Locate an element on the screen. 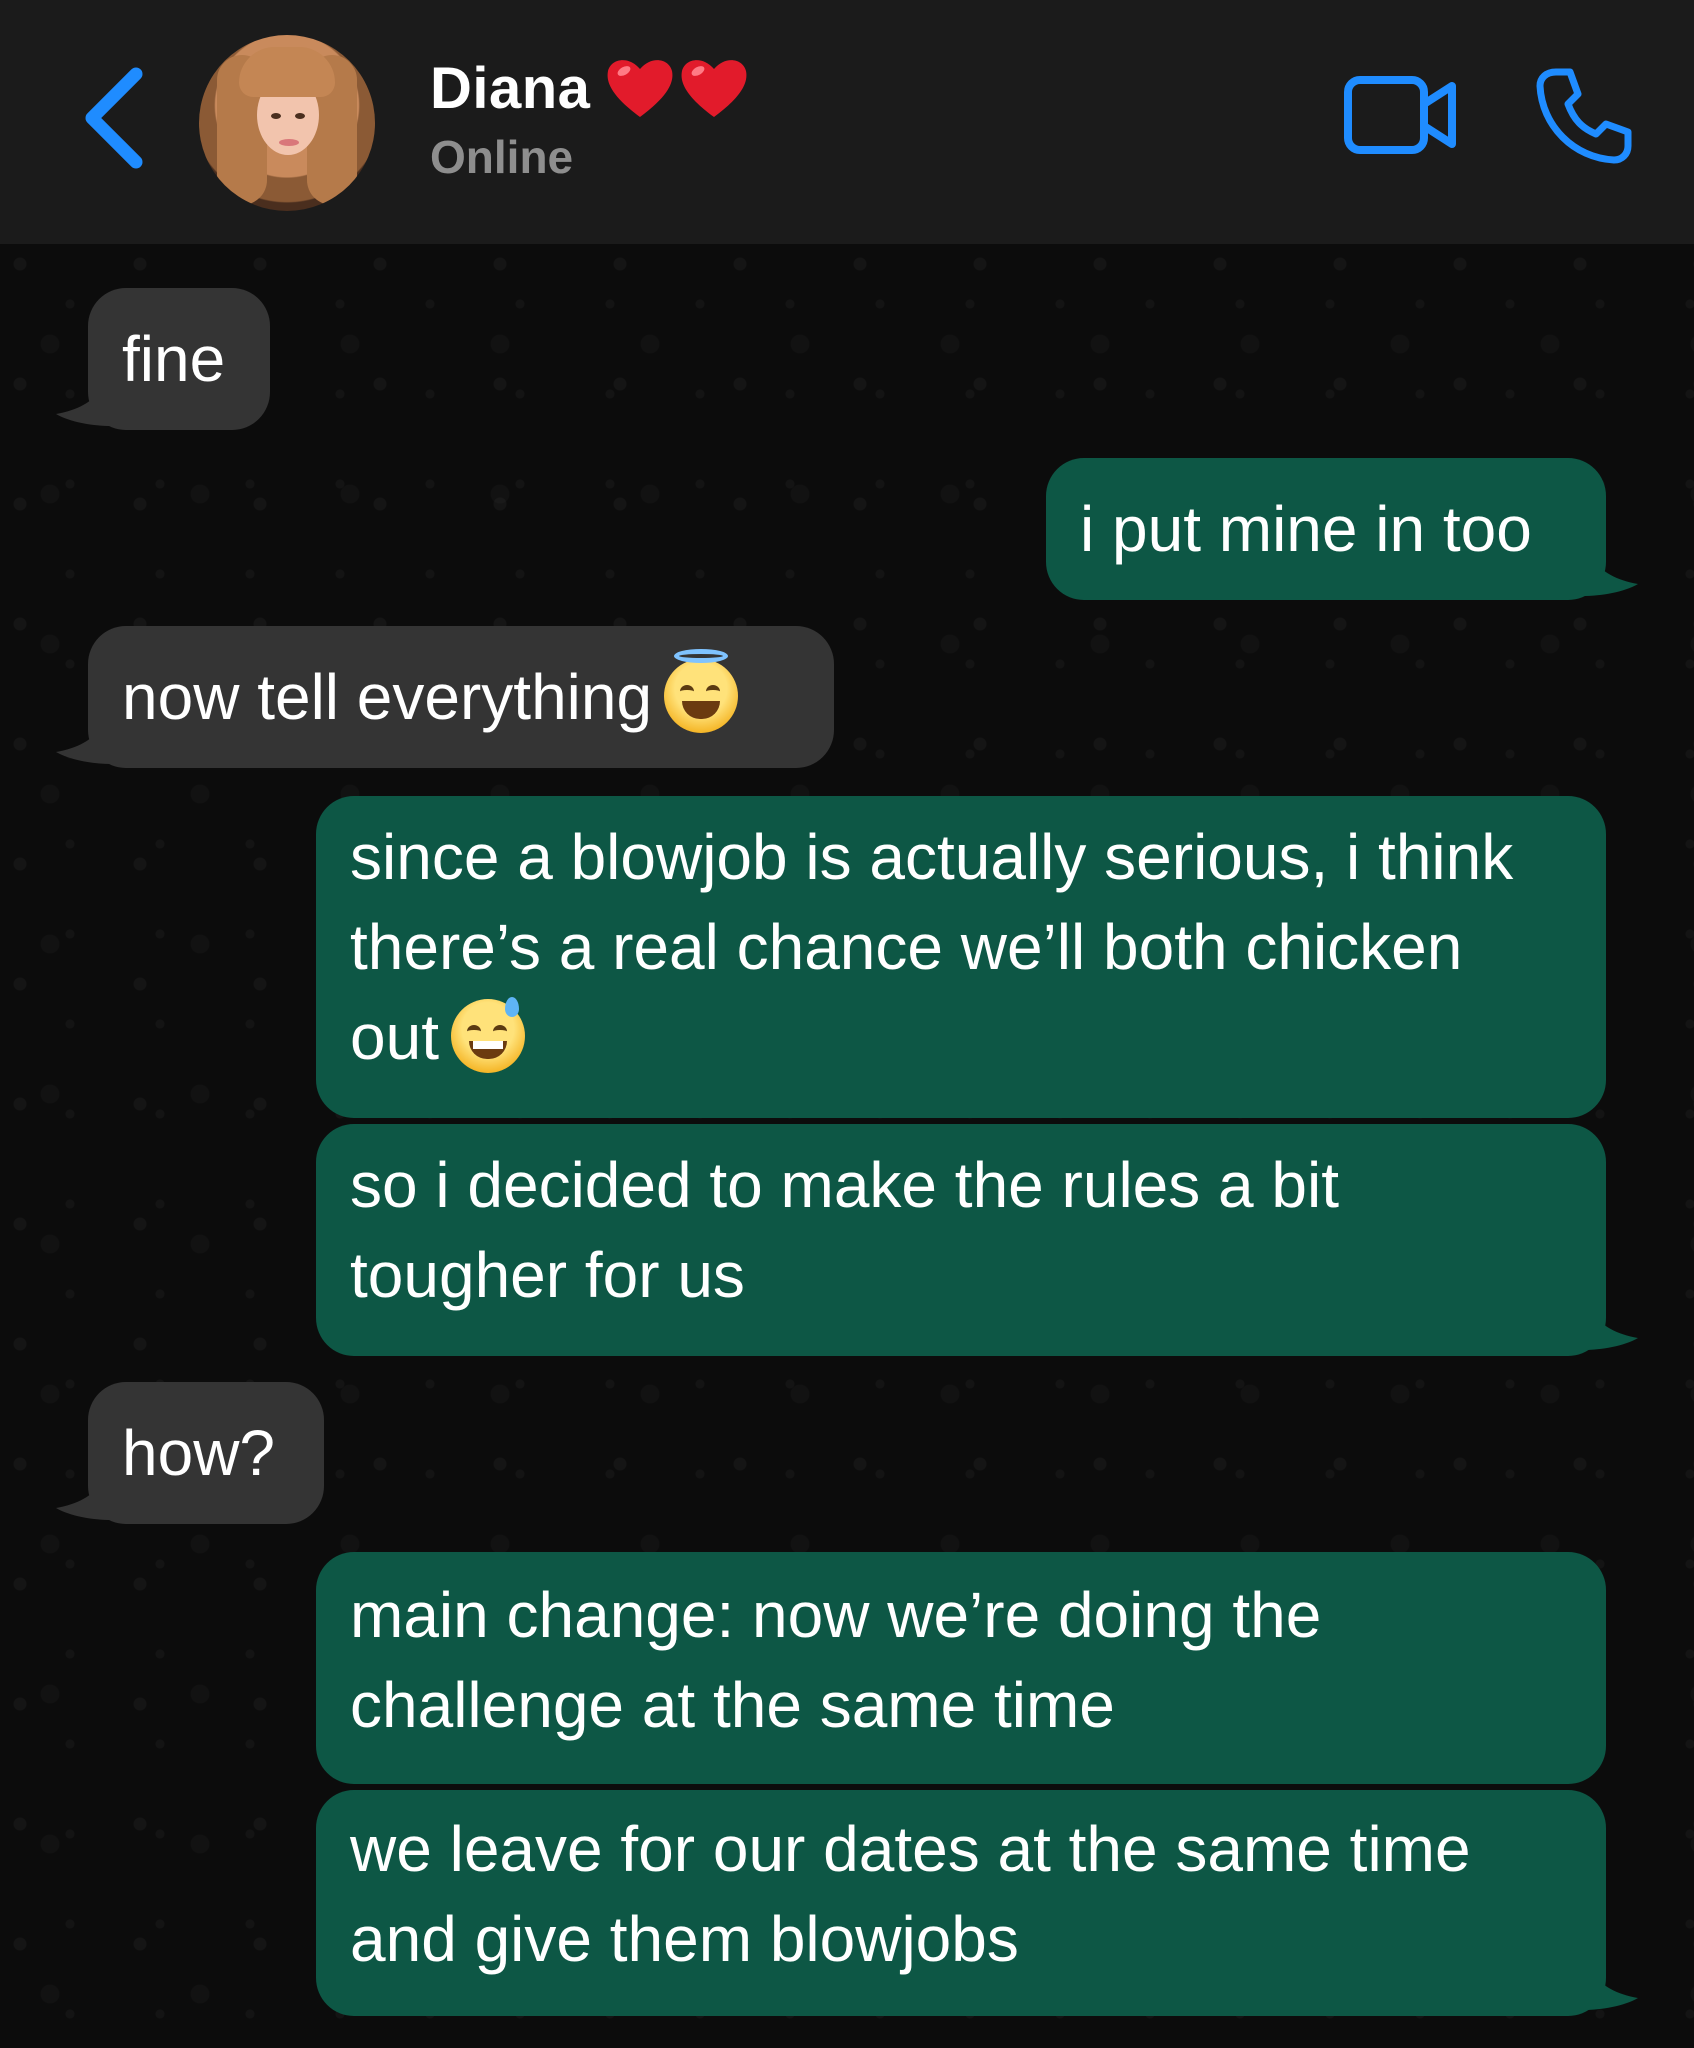 This screenshot has height=2048, width=1694. message-text: how? is located at coordinates (198, 1453).